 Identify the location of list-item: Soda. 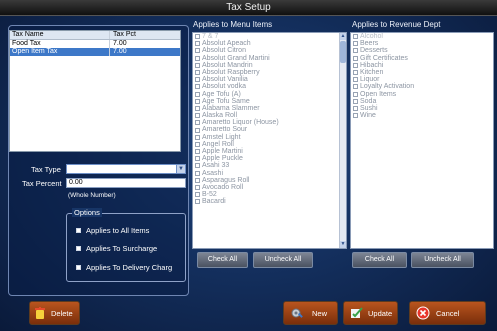
(422, 101).